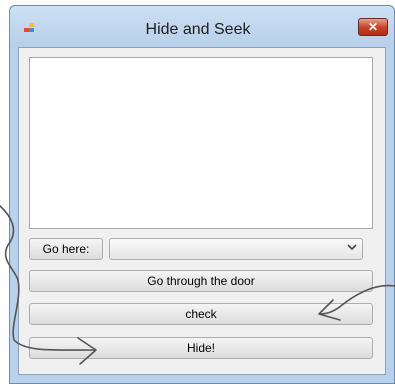 The height and width of the screenshot is (384, 395). Describe the element at coordinates (198, 29) in the screenshot. I see `window-title: Hide and Seek` at that location.